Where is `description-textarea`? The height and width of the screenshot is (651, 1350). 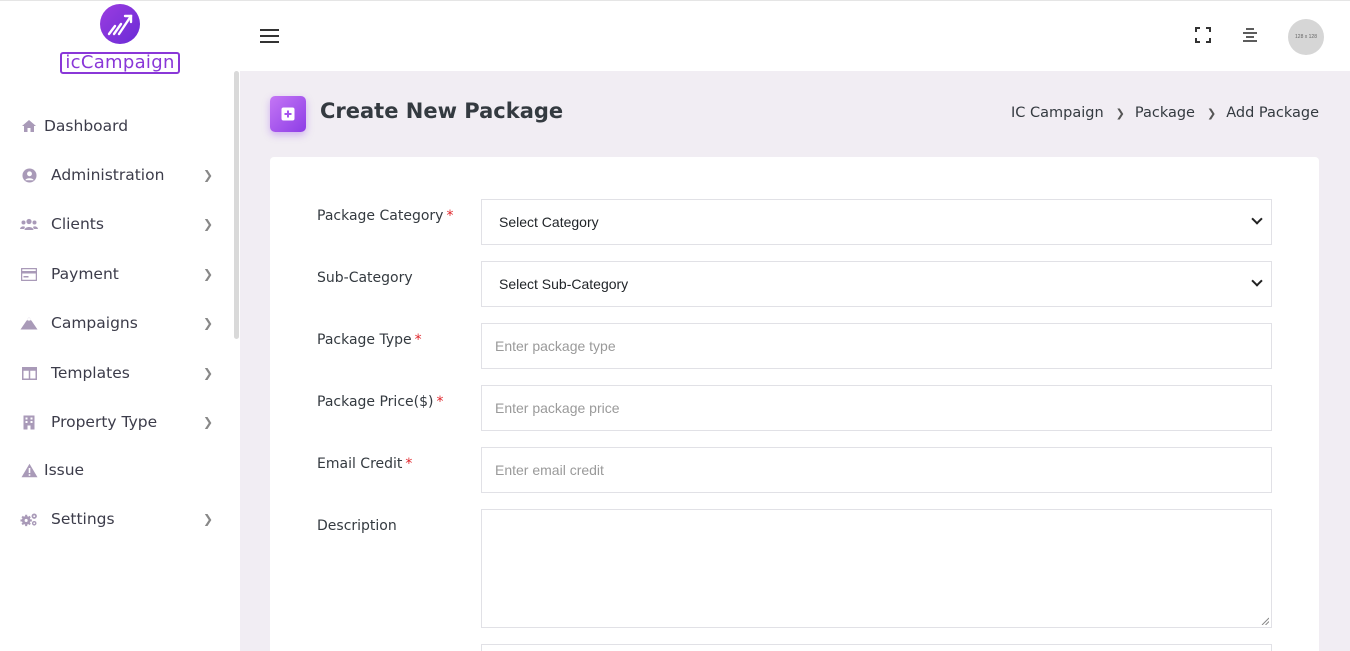
description-textarea is located at coordinates (876, 568).